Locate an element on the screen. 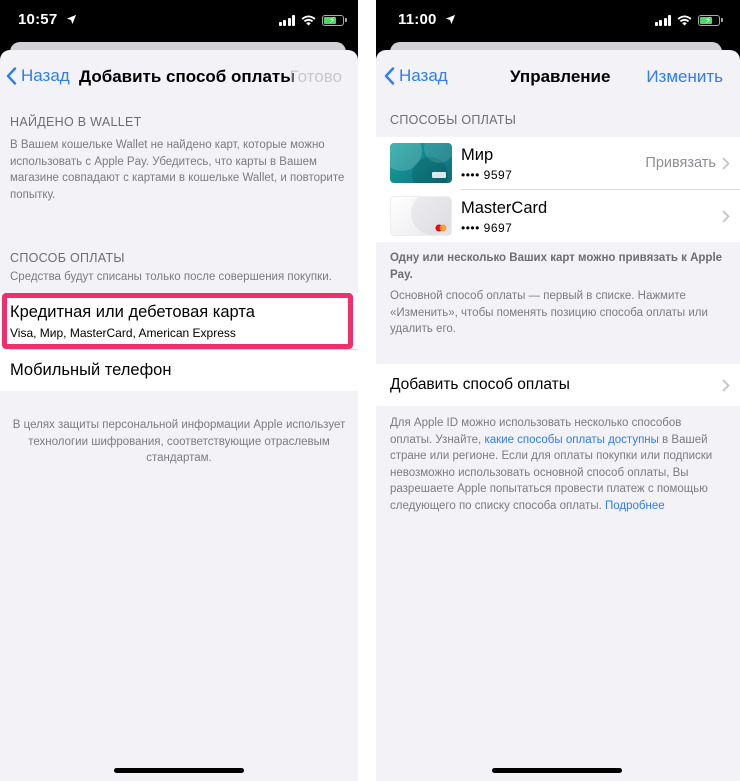 The image size is (740, 781). methods-section-header: СПОСОБЫ ОПЛАТЫ is located at coordinates (453, 120).